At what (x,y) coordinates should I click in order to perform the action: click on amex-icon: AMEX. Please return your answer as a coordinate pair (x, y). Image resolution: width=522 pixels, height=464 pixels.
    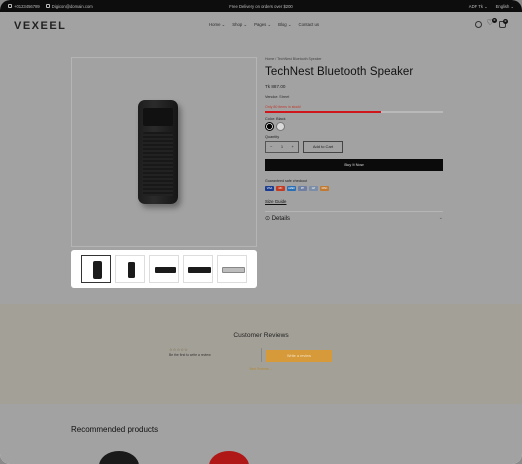
    Looking at the image, I should click on (291, 188).